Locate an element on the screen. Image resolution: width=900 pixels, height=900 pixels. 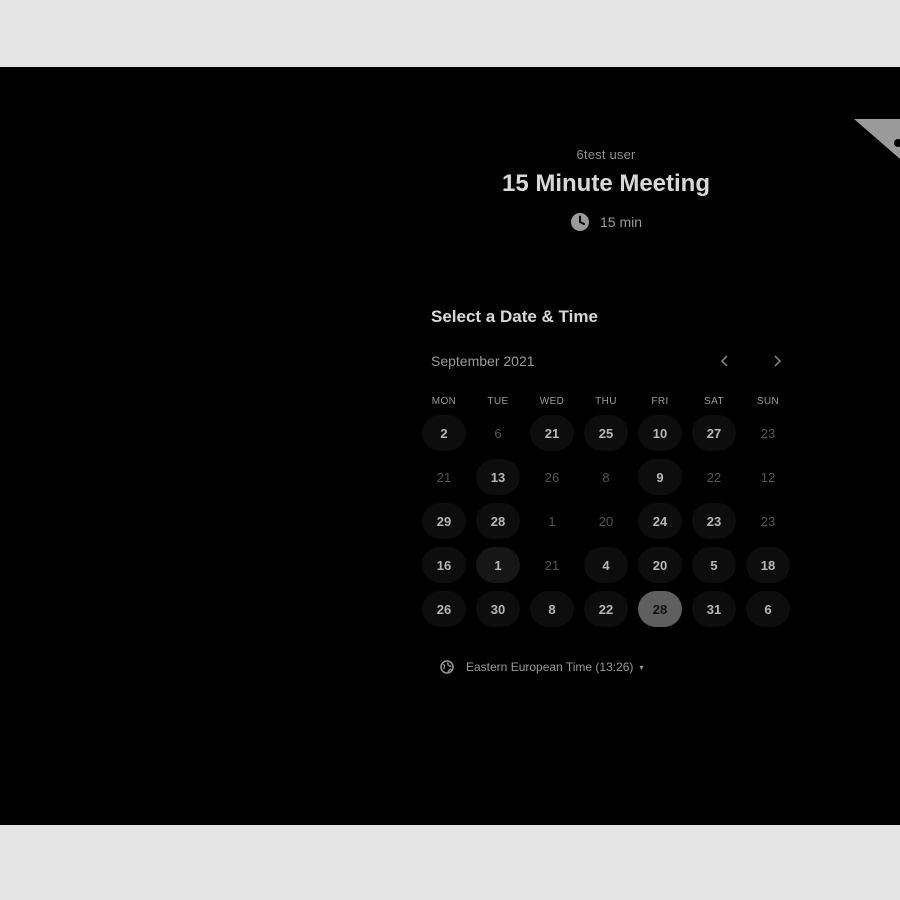
event-title: 15 Minute Meeting is located at coordinates (606, 183).